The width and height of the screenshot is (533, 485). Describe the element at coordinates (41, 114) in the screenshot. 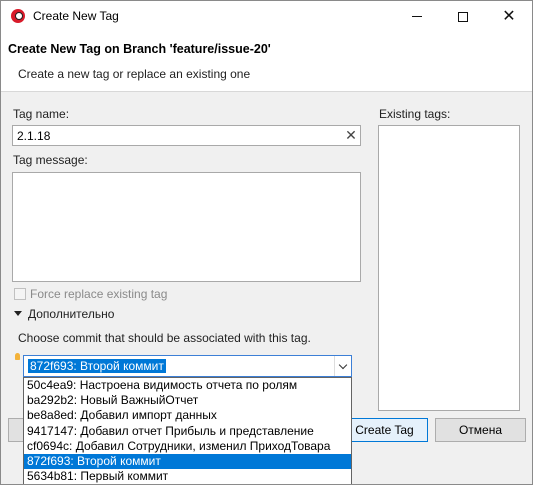

I see `tag-name-label: Tag name:` at that location.